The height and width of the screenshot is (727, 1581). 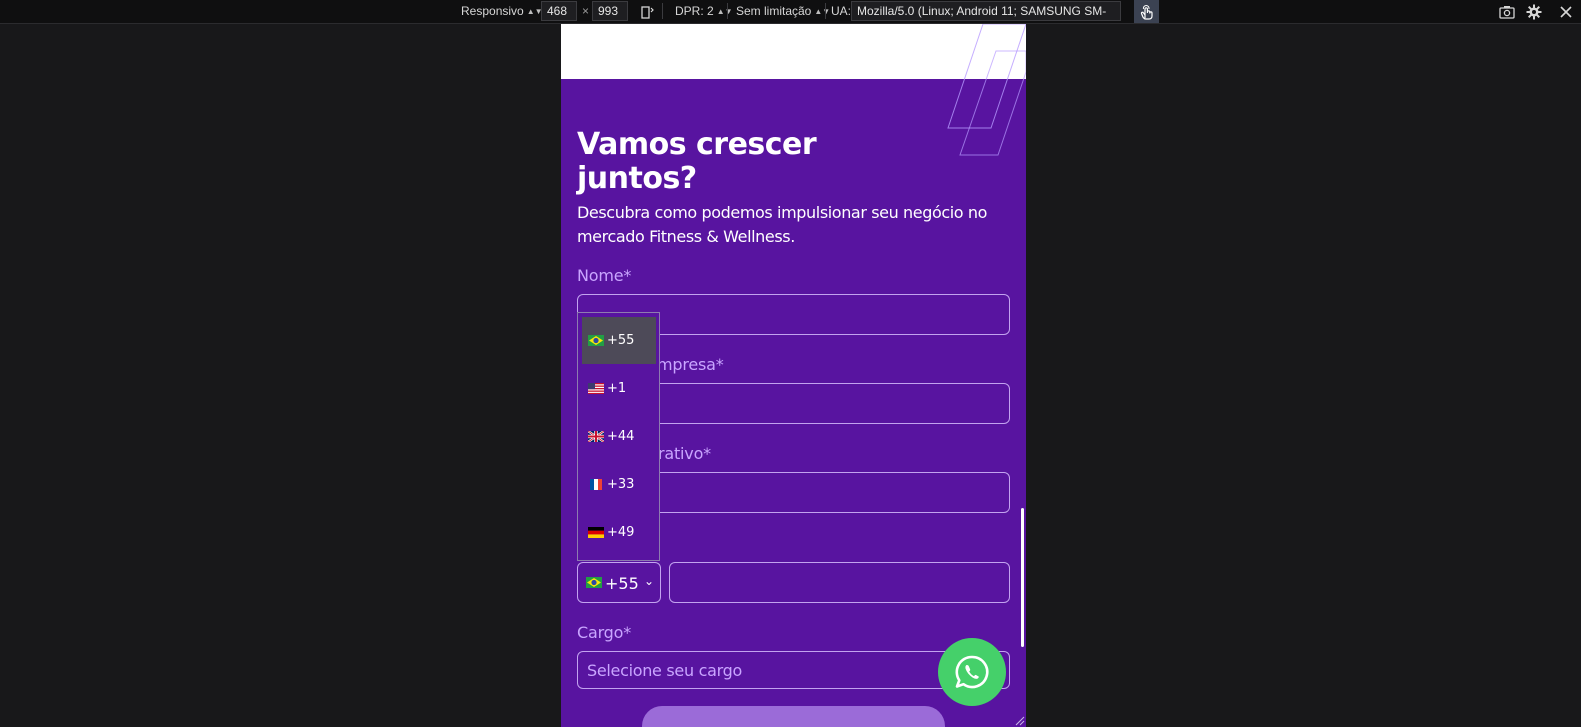 I want to click on country-option-code: +1, so click(x=617, y=388).